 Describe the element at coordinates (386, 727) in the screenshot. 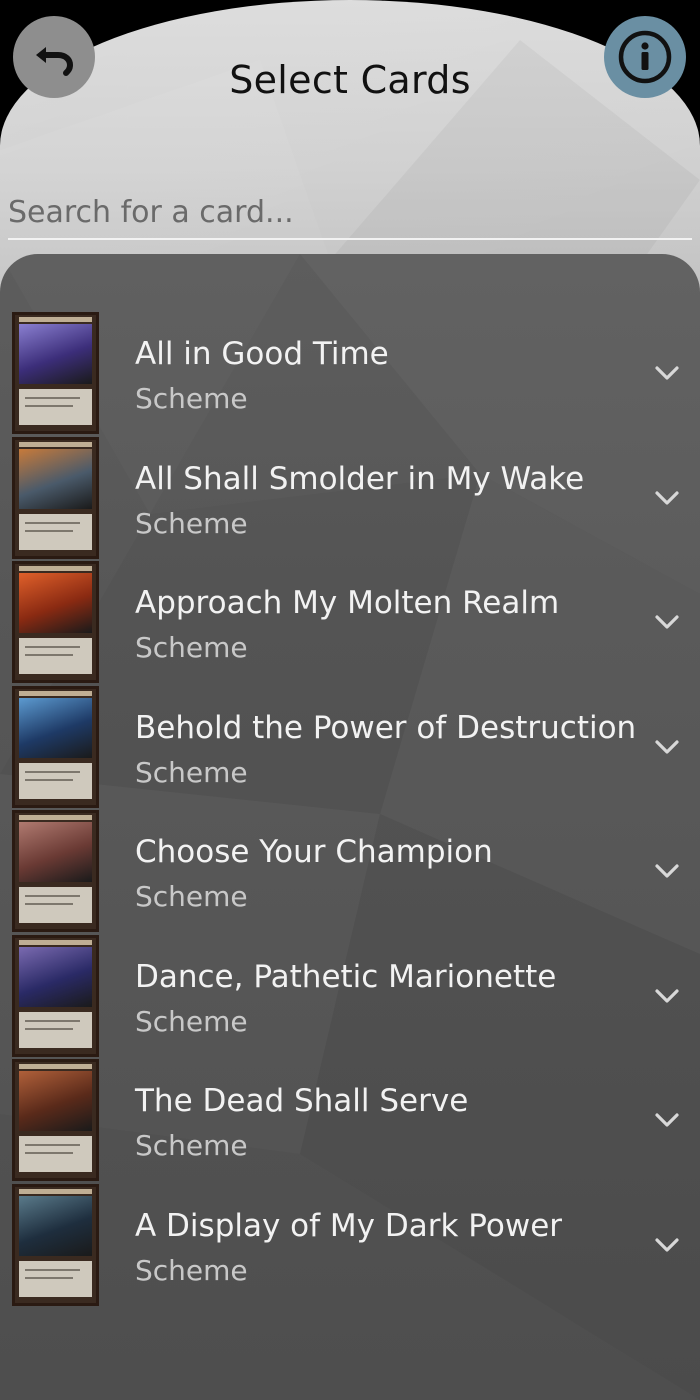

I see `card-name: Behold the Power of Destruction` at that location.